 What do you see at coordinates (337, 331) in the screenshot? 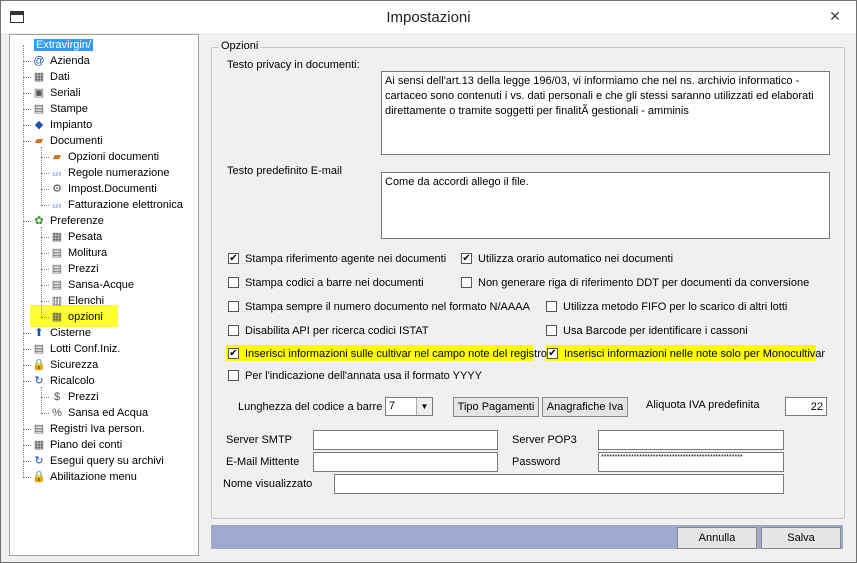
I see `option-checkbox-label: Disabilita API per ricerca codici ISTAT` at bounding box center [337, 331].